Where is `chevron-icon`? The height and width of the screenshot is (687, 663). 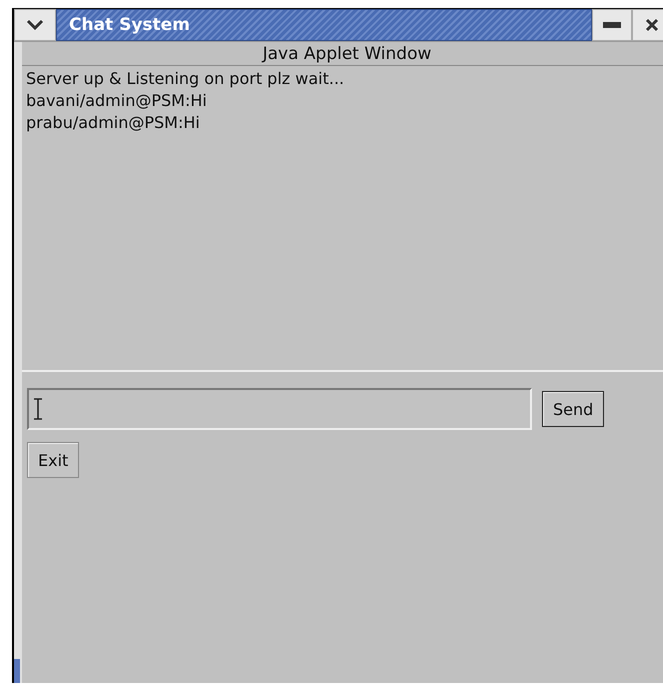
chevron-icon is located at coordinates (35, 25).